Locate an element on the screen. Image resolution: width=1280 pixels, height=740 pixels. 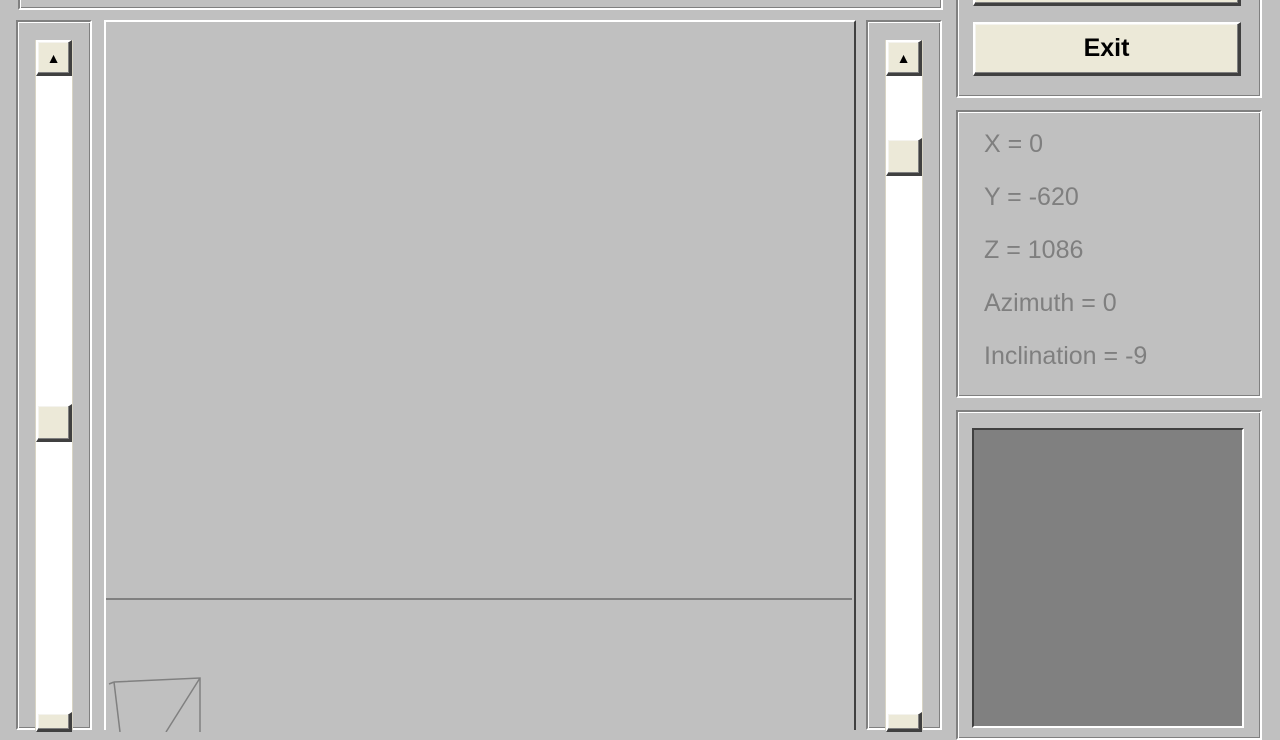
left-scroll-up-button: ▲ is located at coordinates (54, 58).